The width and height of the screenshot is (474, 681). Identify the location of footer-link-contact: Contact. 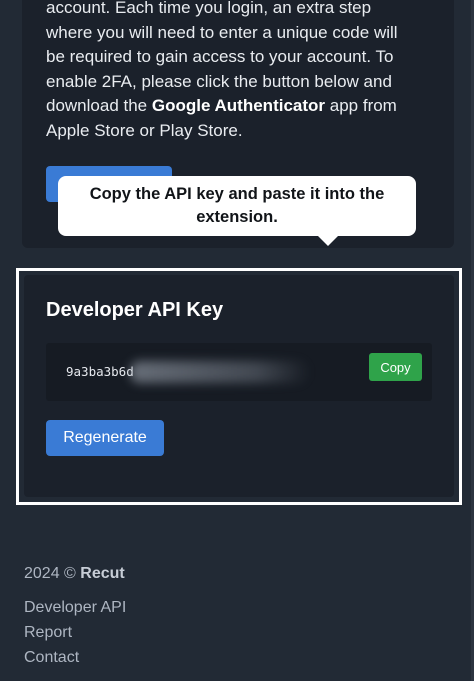
(51, 658).